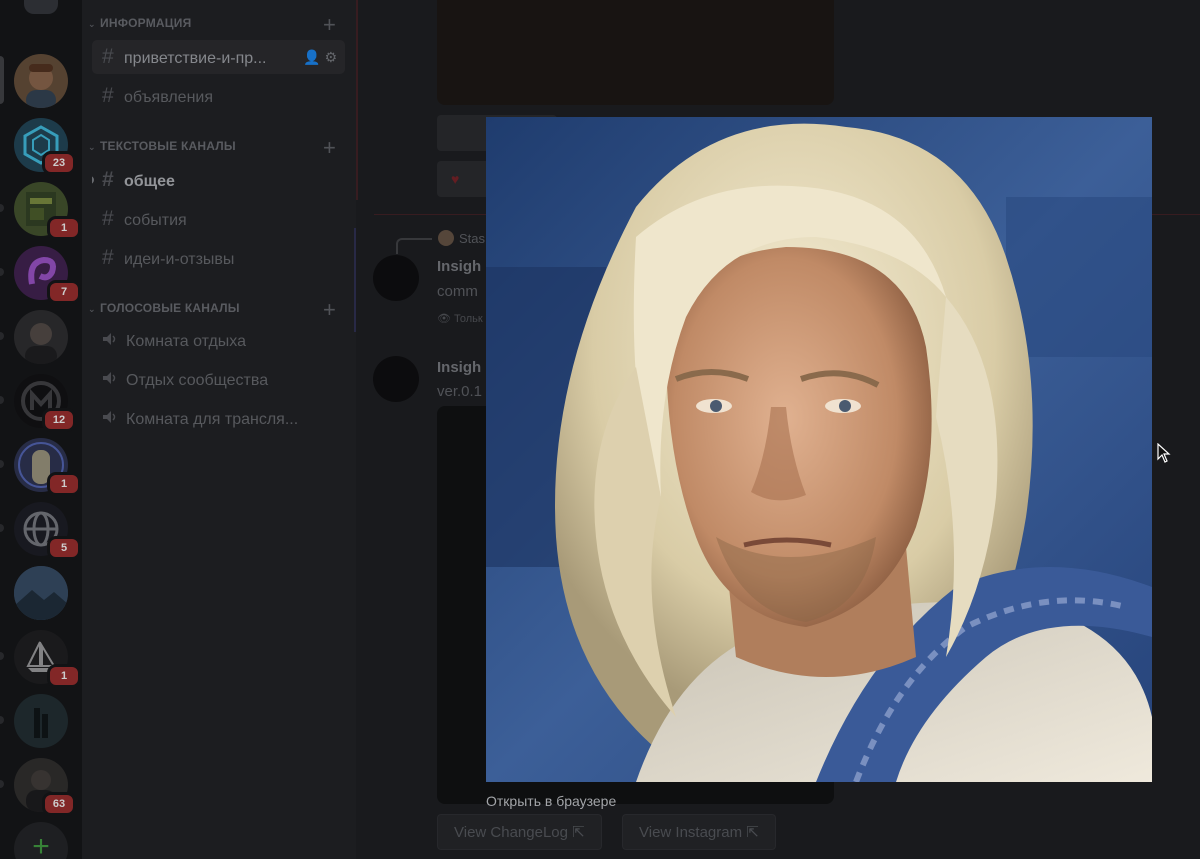  What do you see at coordinates (1164, 453) in the screenshot?
I see `mouse-cursor-icon` at bounding box center [1164, 453].